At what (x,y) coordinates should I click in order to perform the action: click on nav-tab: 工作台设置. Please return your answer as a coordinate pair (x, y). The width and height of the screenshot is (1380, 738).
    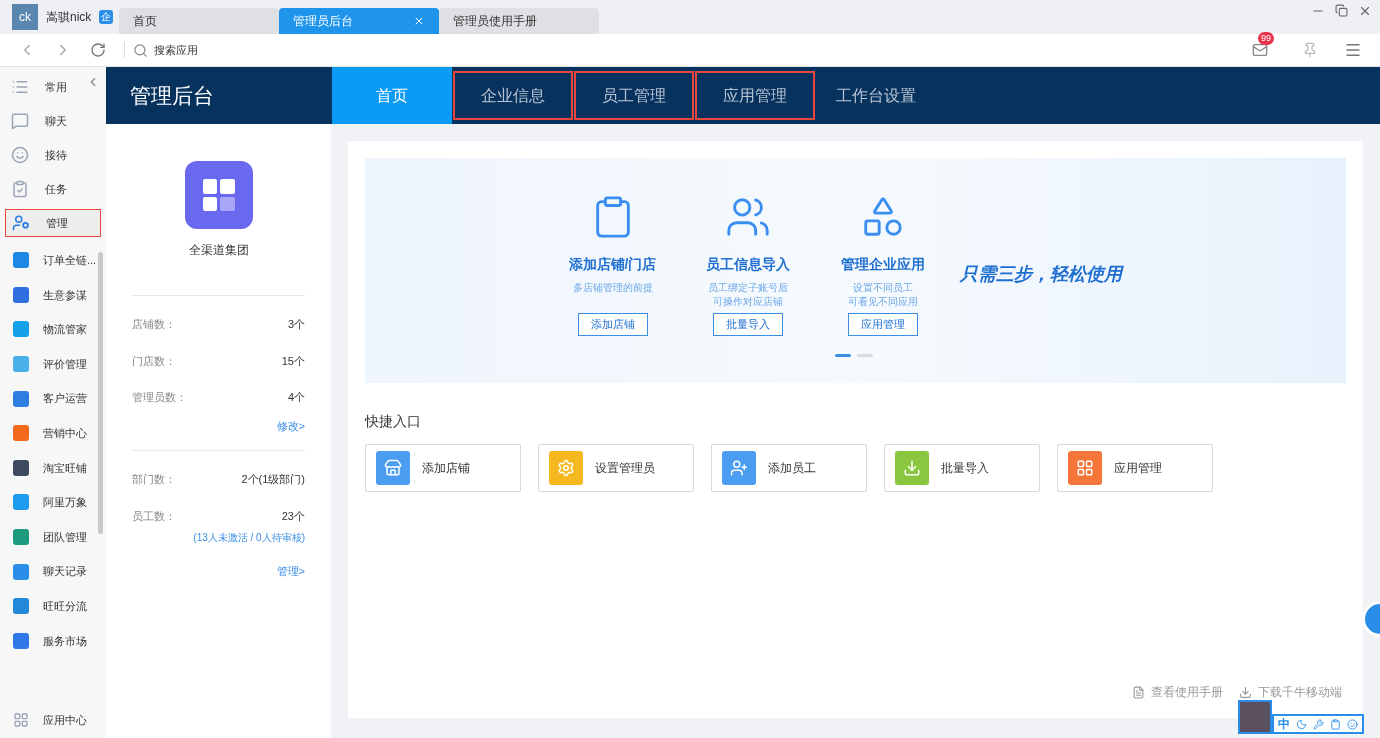
    Looking at the image, I should click on (875, 95).